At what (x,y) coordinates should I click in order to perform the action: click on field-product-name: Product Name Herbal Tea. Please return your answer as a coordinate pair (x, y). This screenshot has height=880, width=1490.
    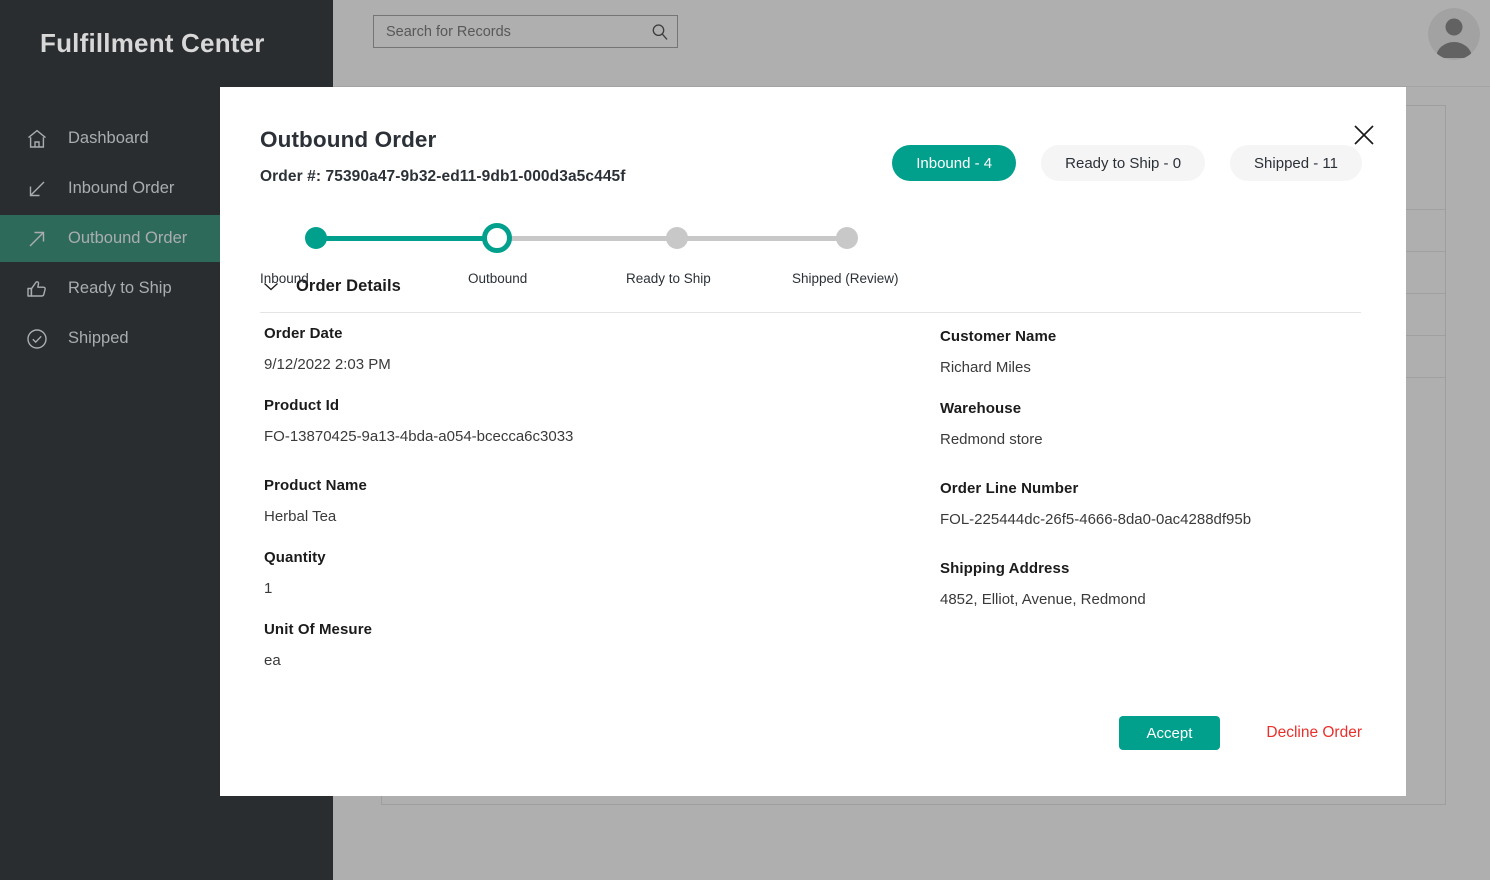
    Looking at the image, I should click on (602, 501).